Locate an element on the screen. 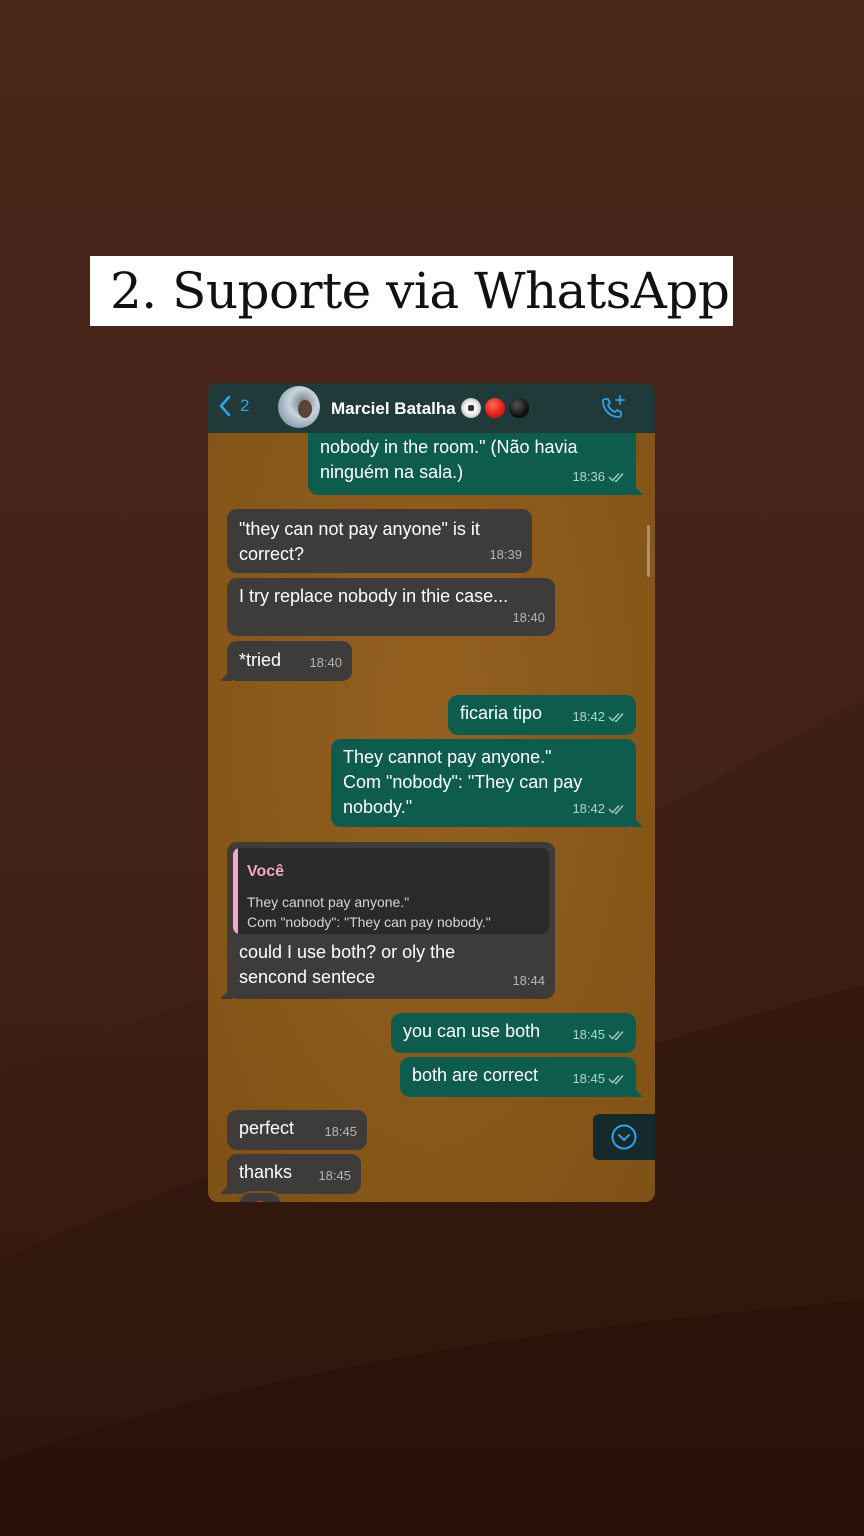 The height and width of the screenshot is (1536, 864). message-time: 18:44 is located at coordinates (528, 980).